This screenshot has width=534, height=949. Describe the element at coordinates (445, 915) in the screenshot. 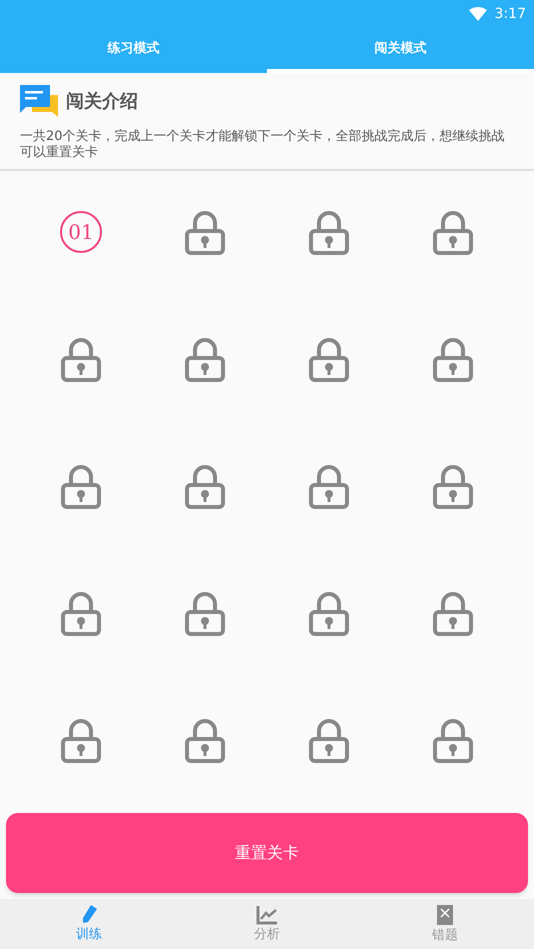

I see `document-x-icon` at that location.